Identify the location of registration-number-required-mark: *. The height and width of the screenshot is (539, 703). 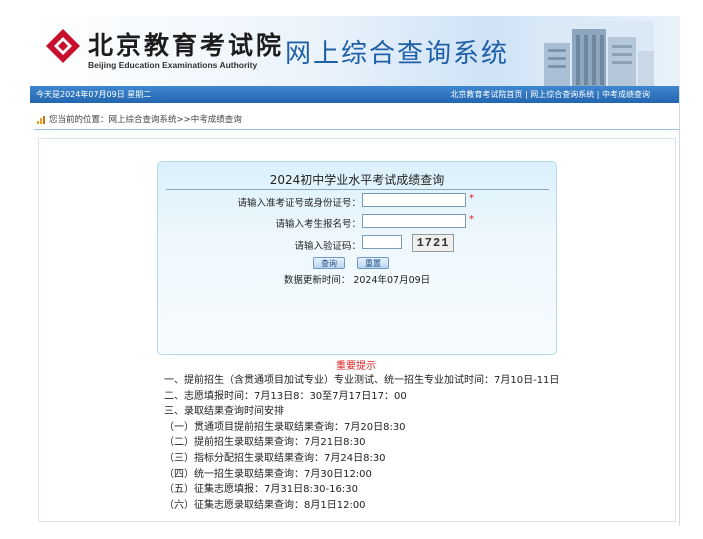
(471, 219).